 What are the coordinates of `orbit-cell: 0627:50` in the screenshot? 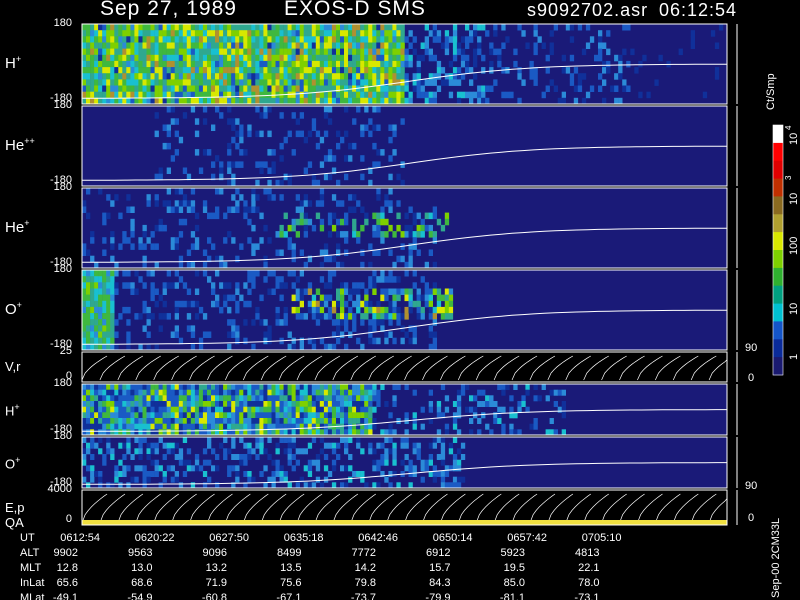 It's located at (229, 538).